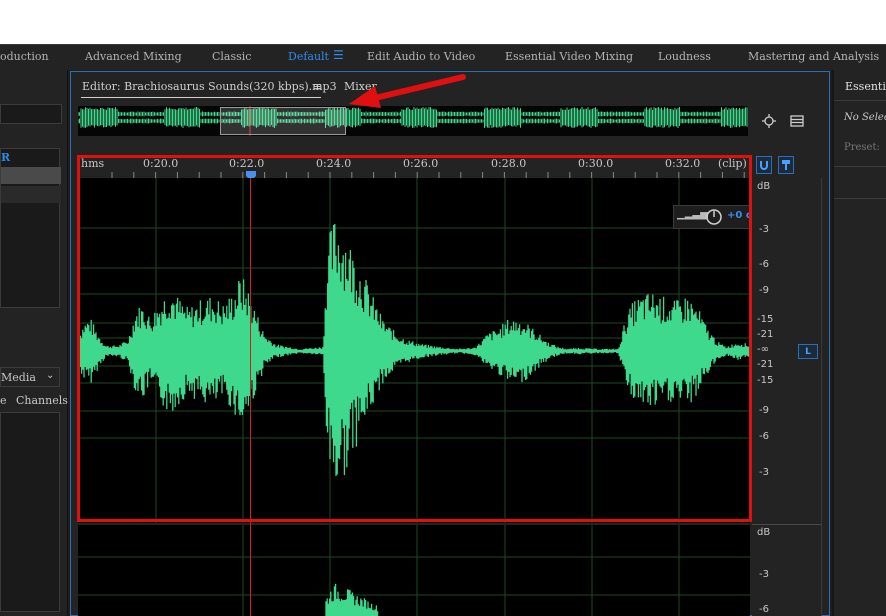  I want to click on preset-label: Preset:, so click(862, 147).